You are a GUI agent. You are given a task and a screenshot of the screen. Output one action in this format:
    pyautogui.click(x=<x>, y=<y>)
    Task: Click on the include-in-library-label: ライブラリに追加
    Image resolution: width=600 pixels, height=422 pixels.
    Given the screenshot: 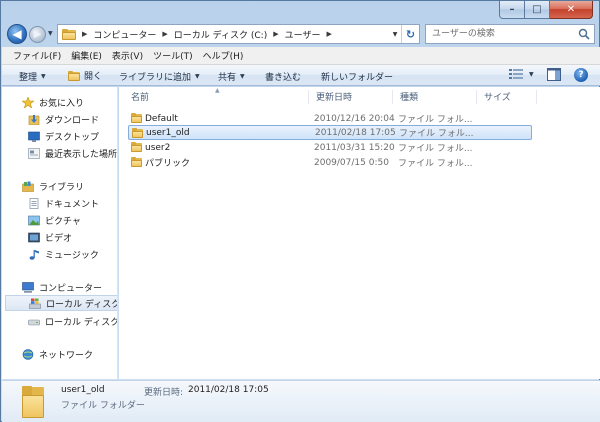 What is the action you would take?
    pyautogui.click(x=155, y=78)
    